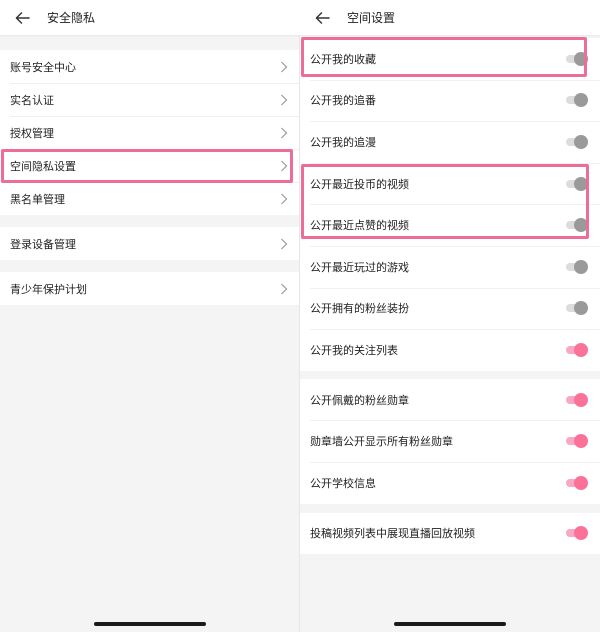  Describe the element at coordinates (343, 101) in the screenshot. I see `setting-label: 公开我的追番` at that location.